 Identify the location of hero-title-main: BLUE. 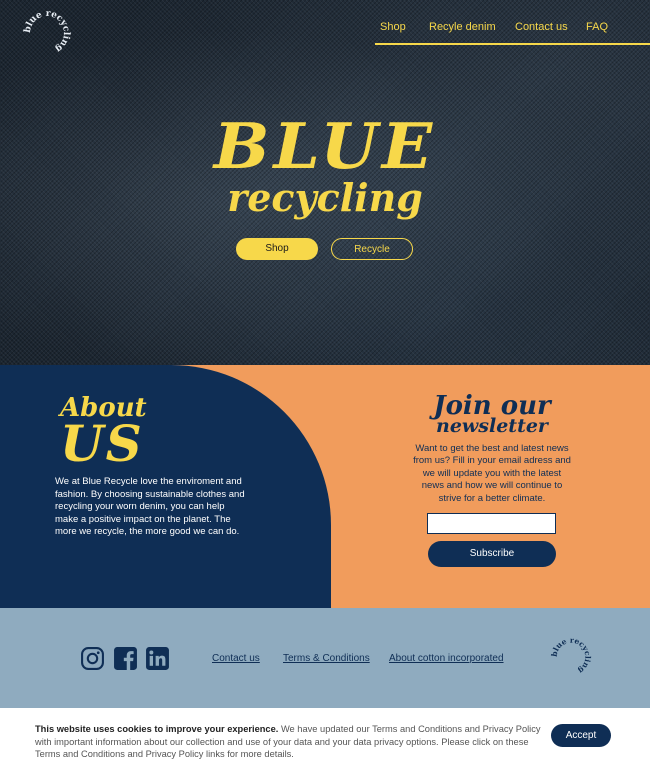
(325, 146).